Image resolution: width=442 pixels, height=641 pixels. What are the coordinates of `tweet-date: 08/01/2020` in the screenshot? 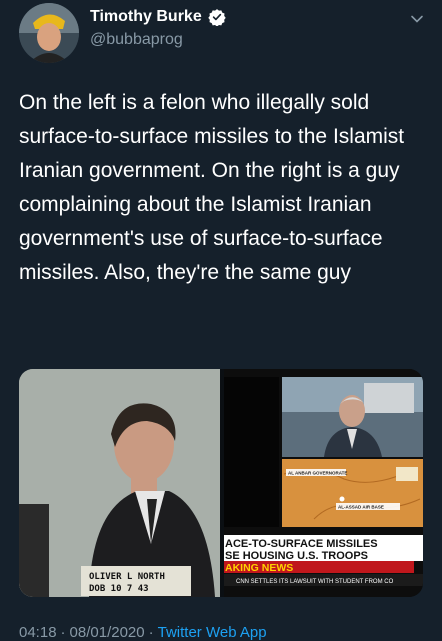 It's located at (107, 632).